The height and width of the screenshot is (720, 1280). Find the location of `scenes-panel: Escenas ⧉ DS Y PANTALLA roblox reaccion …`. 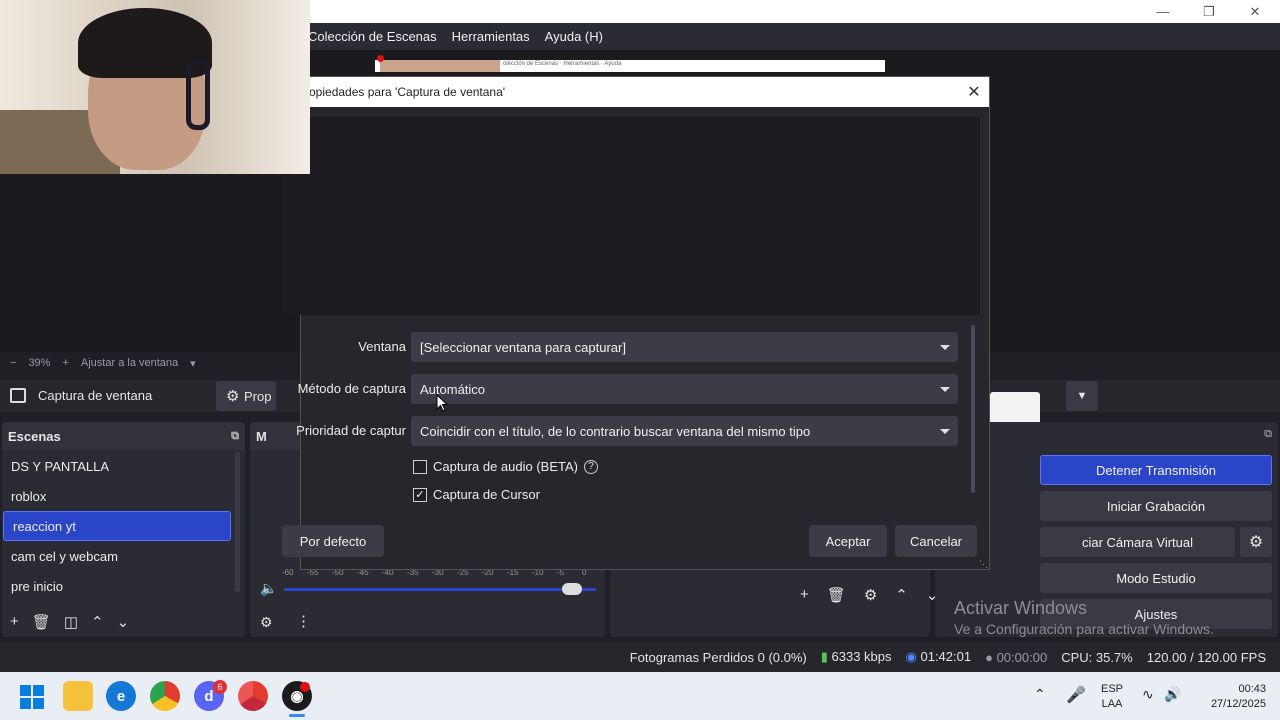

scenes-panel: Escenas ⧉ DS Y PANTALLA roblox reaccion … is located at coordinates (123, 529).